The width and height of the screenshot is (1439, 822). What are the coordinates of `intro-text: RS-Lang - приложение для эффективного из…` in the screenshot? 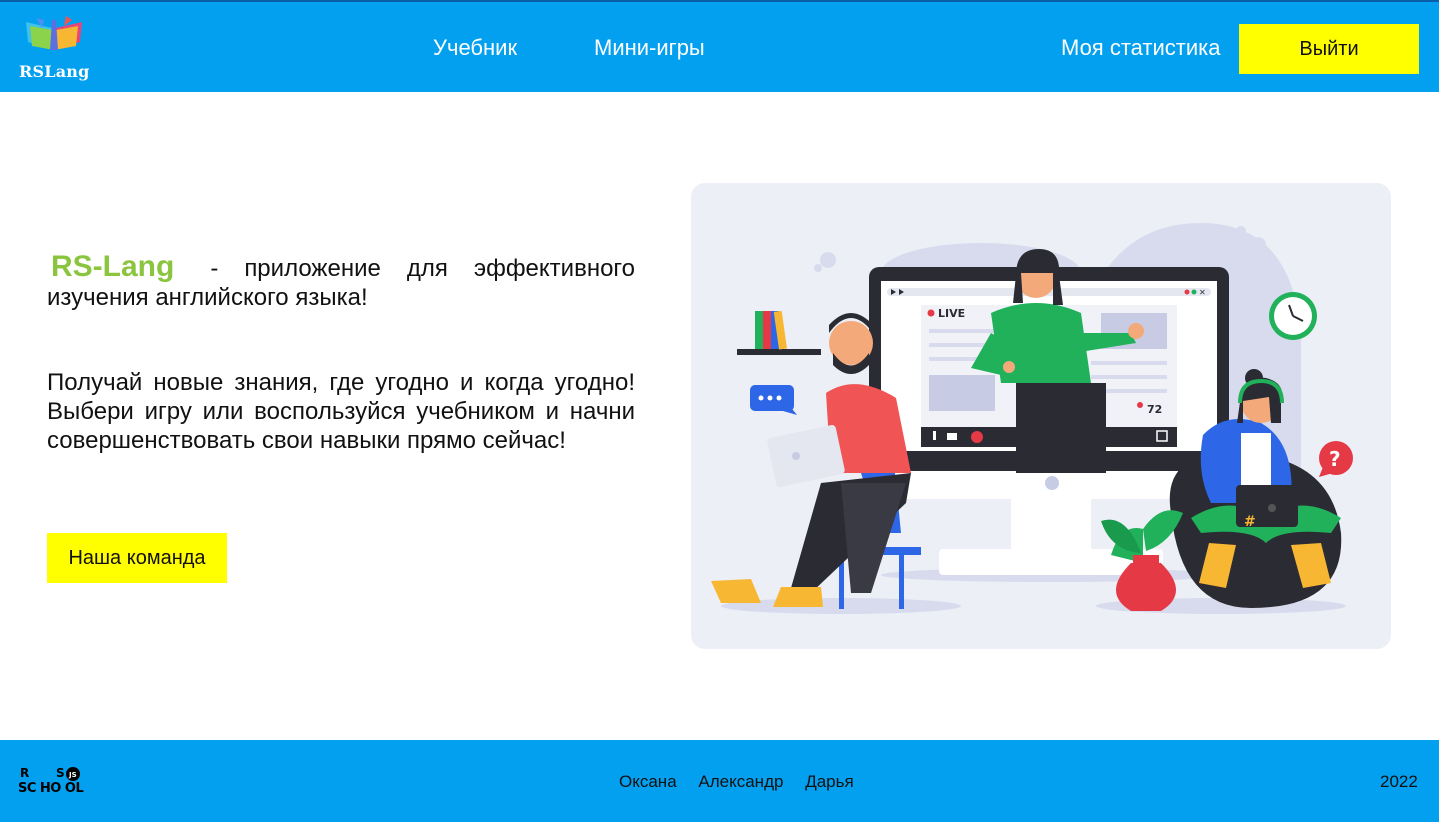 It's located at (341, 282).